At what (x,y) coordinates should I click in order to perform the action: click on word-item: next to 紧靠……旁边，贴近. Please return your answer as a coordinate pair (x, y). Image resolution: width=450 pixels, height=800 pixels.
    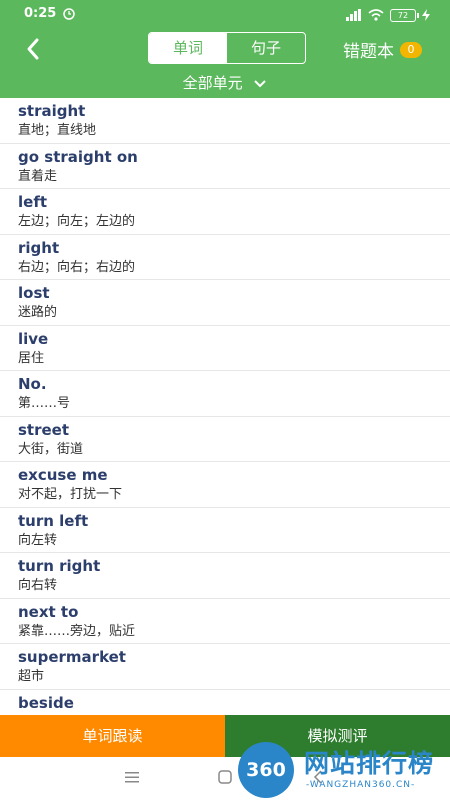
    Looking at the image, I should click on (225, 621).